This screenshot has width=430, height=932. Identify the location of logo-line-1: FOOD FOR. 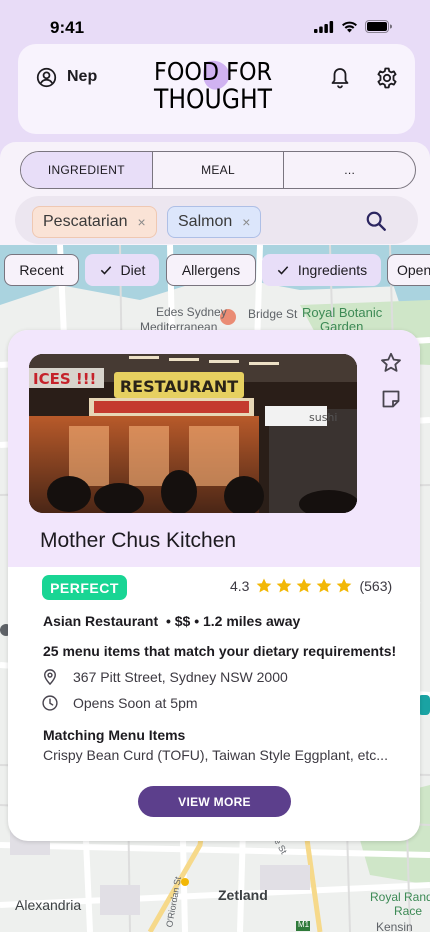
(213, 71).